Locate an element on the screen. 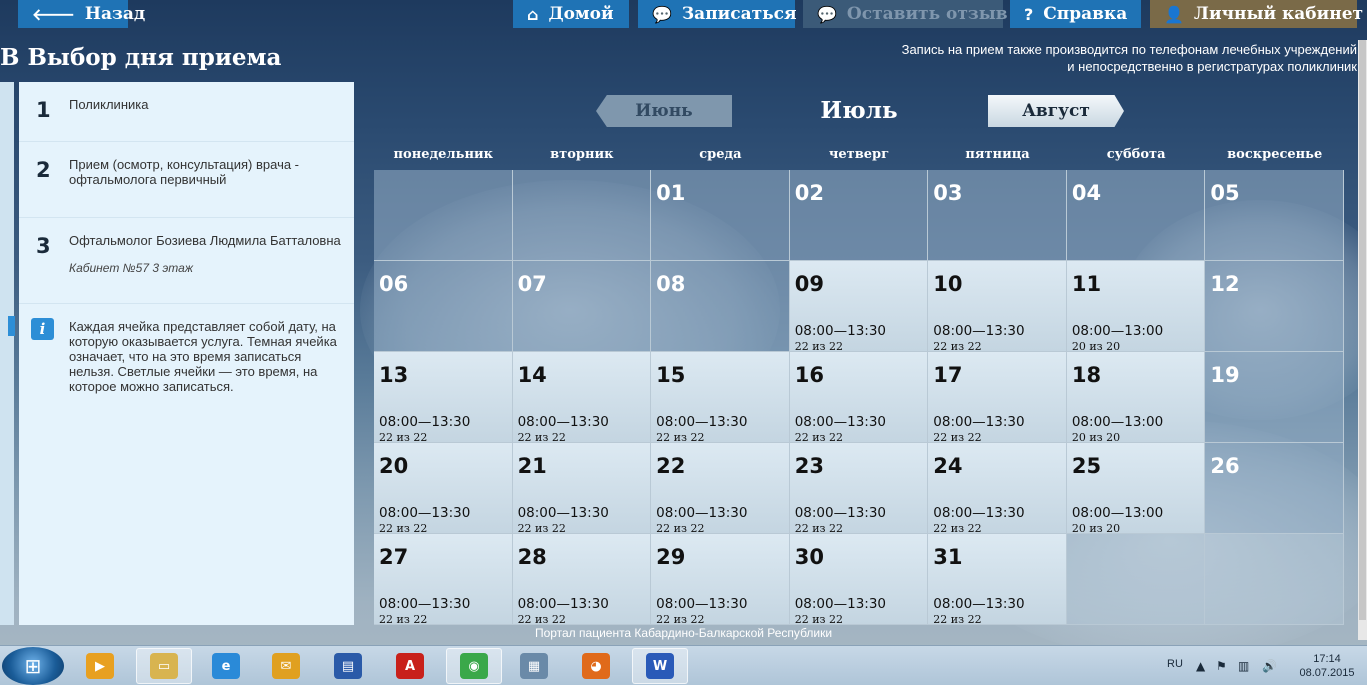 This screenshot has height=685, width=1367. chrome-icon: ◉ is located at coordinates (474, 666).